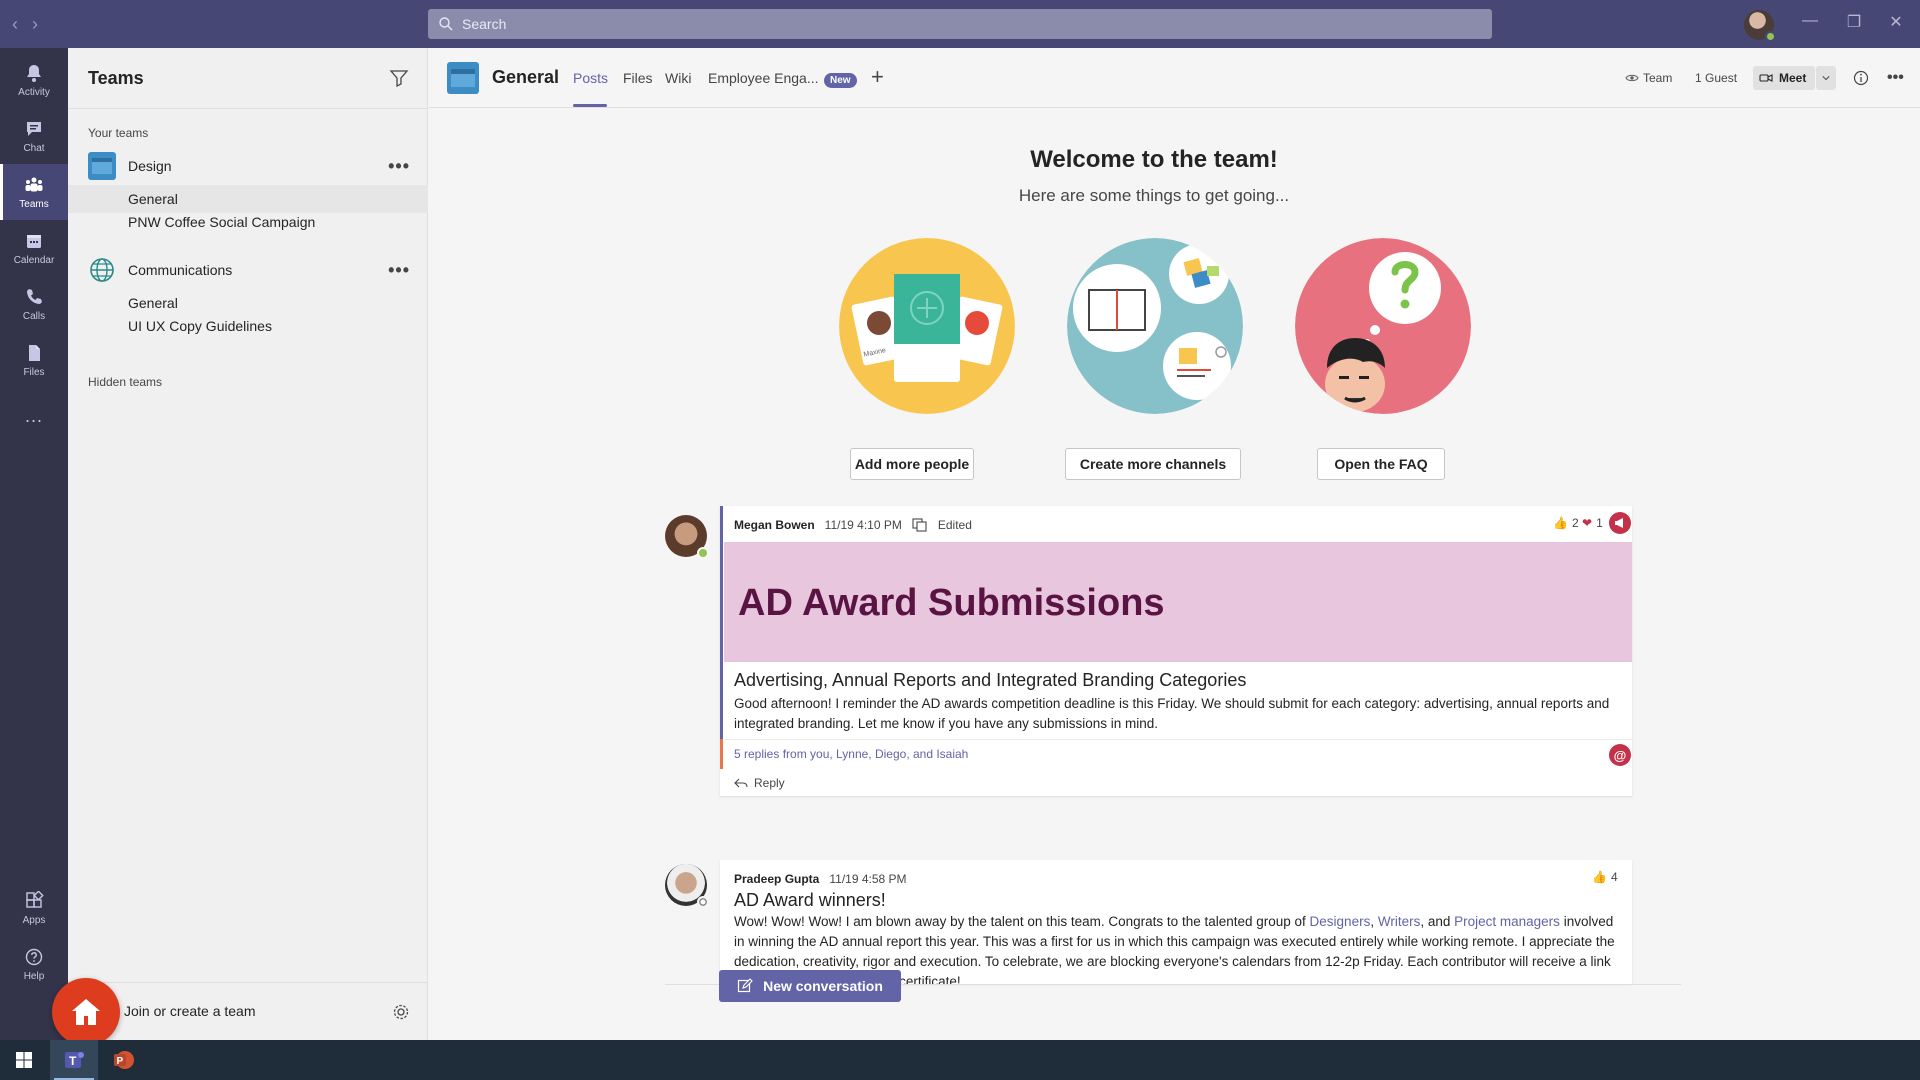 Image resolution: width=1920 pixels, height=1080 pixels. Describe the element at coordinates (35, 24) in the screenshot. I see `forward-arrow-icon: ›` at that location.